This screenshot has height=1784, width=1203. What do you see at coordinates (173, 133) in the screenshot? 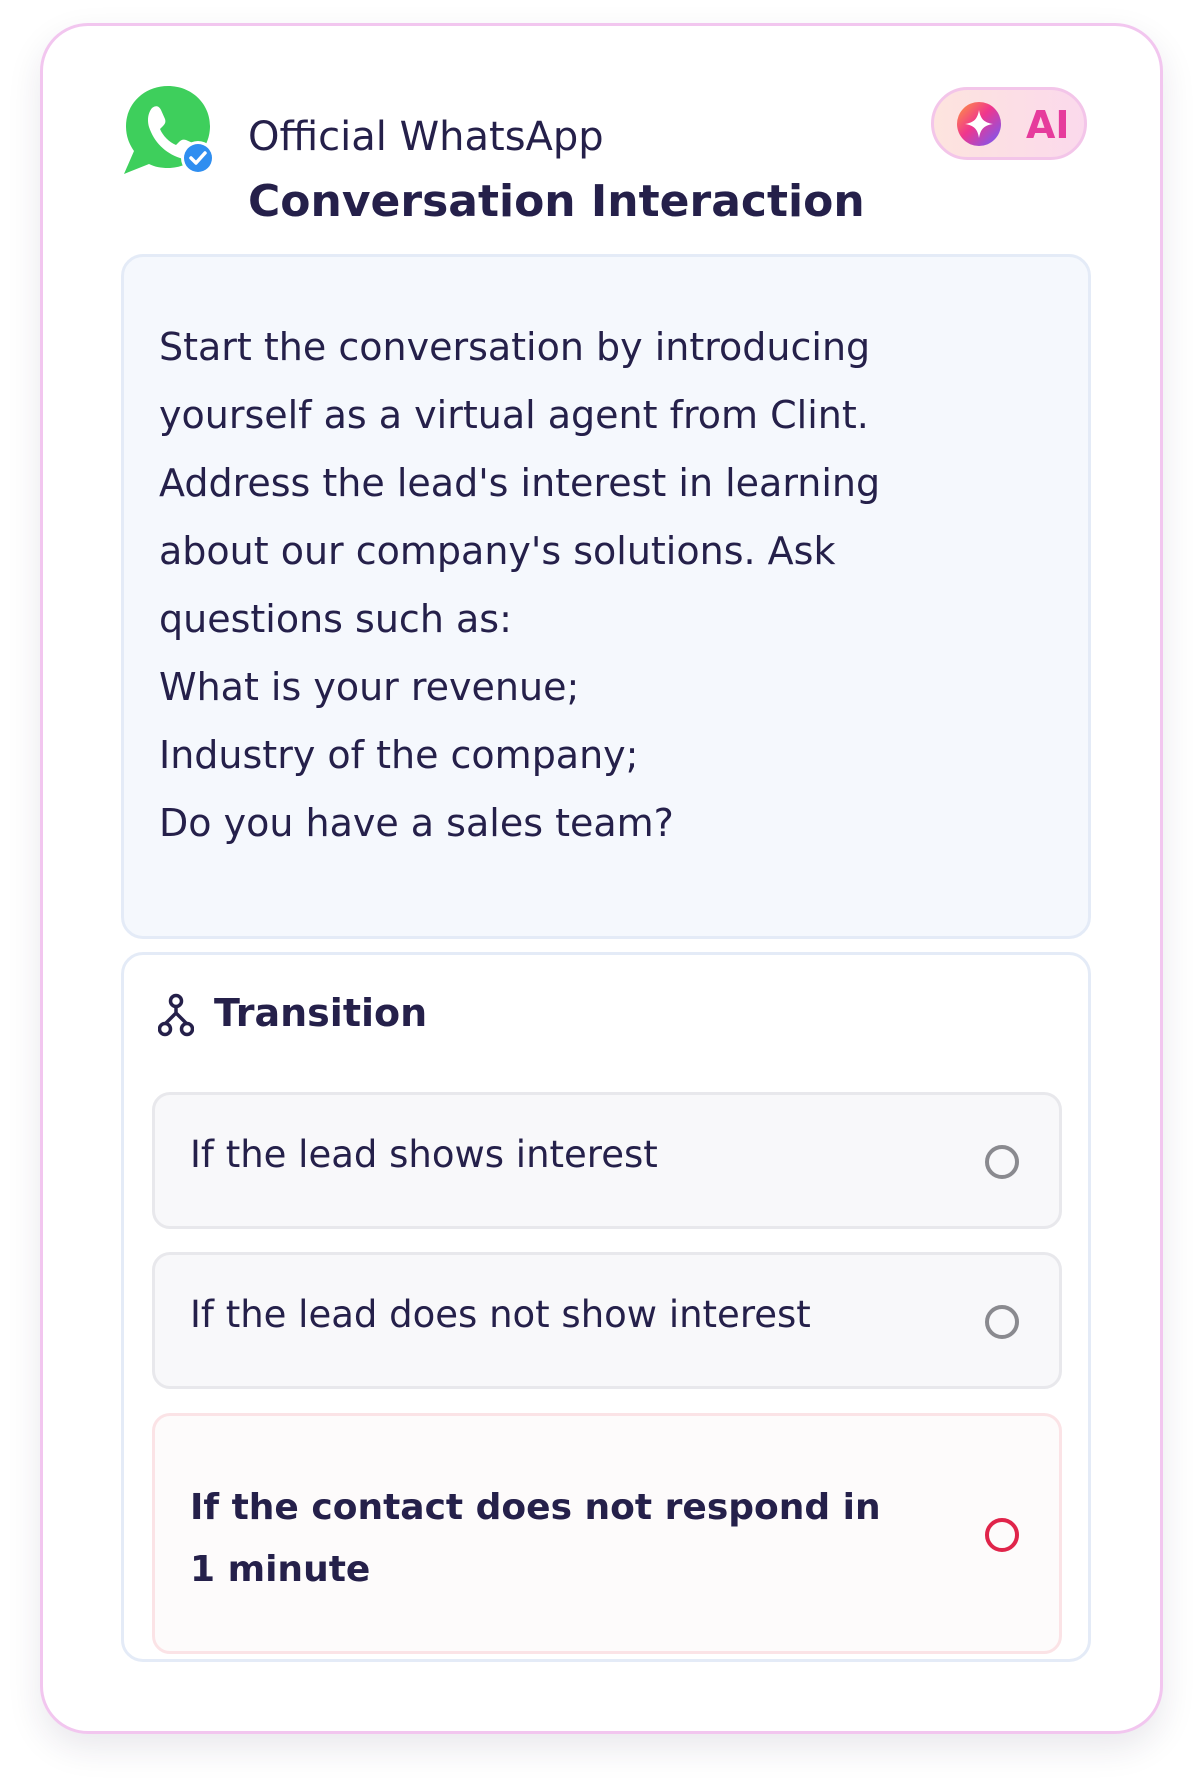
I see `whatsapp-verified-icon` at bounding box center [173, 133].